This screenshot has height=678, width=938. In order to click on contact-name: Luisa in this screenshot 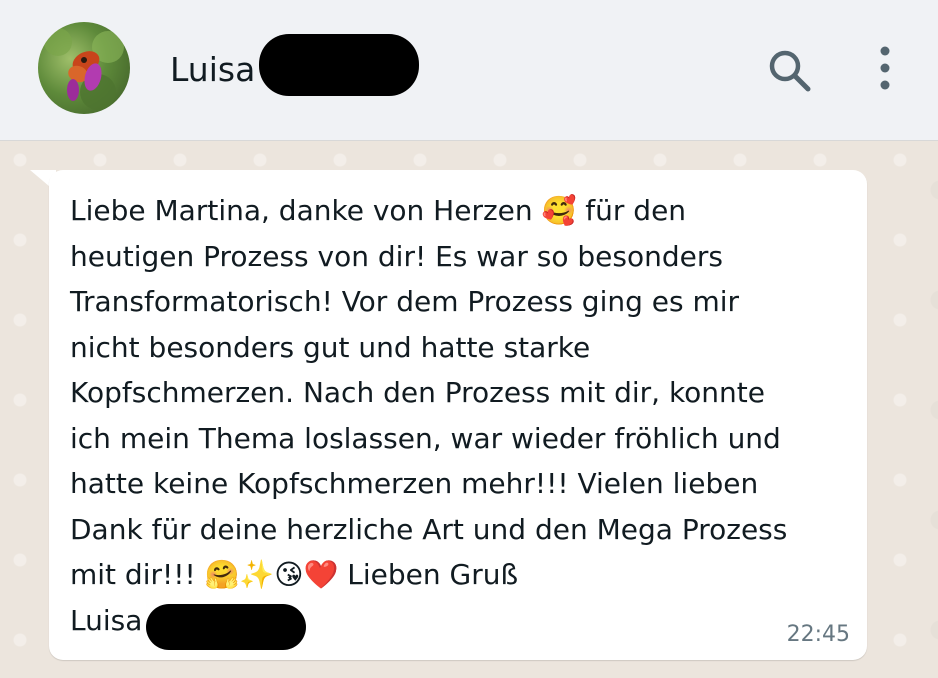, I will do `click(212, 70)`.